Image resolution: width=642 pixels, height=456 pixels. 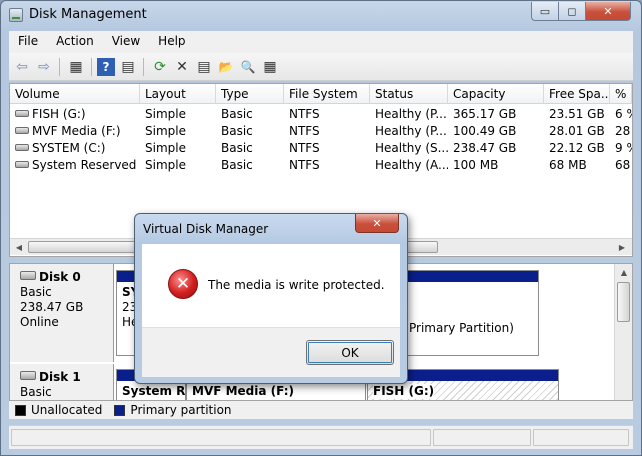 I want to click on cell-capacity: 365.17 GB, so click(x=485, y=114).